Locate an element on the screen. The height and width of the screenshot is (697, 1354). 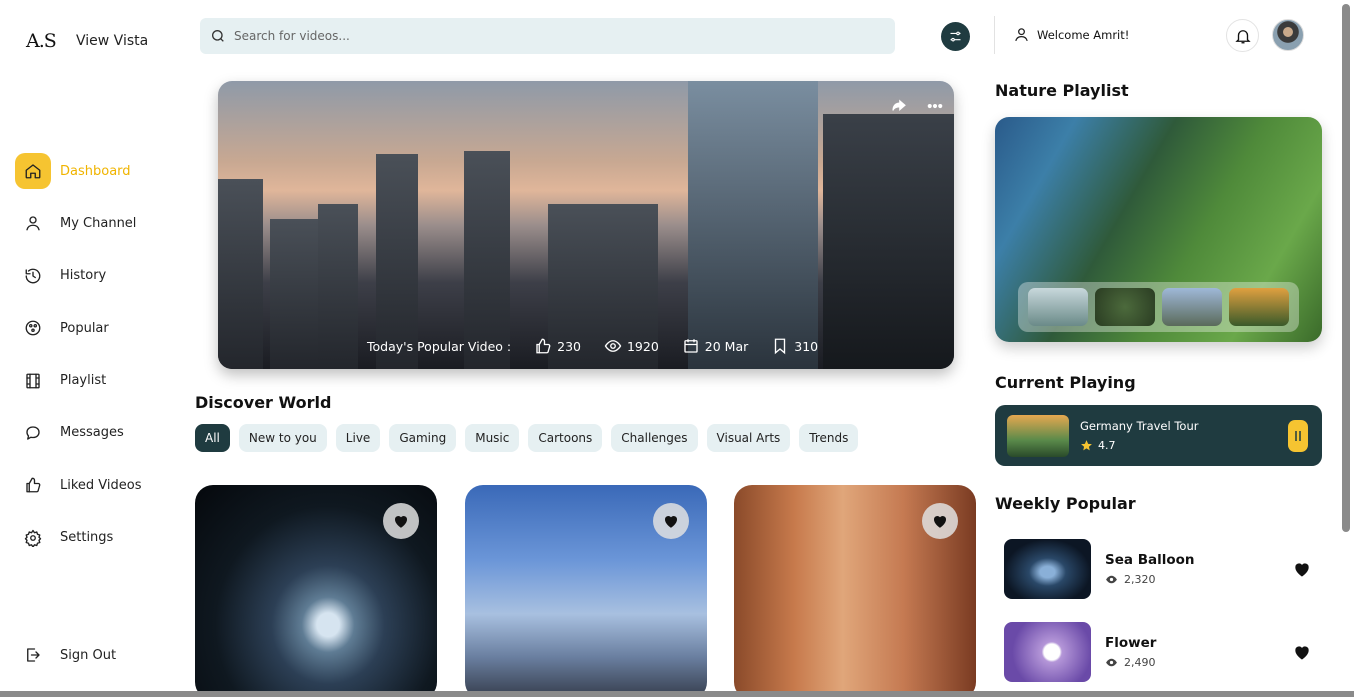
sidebar-item-label: Settings is located at coordinates (87, 538).